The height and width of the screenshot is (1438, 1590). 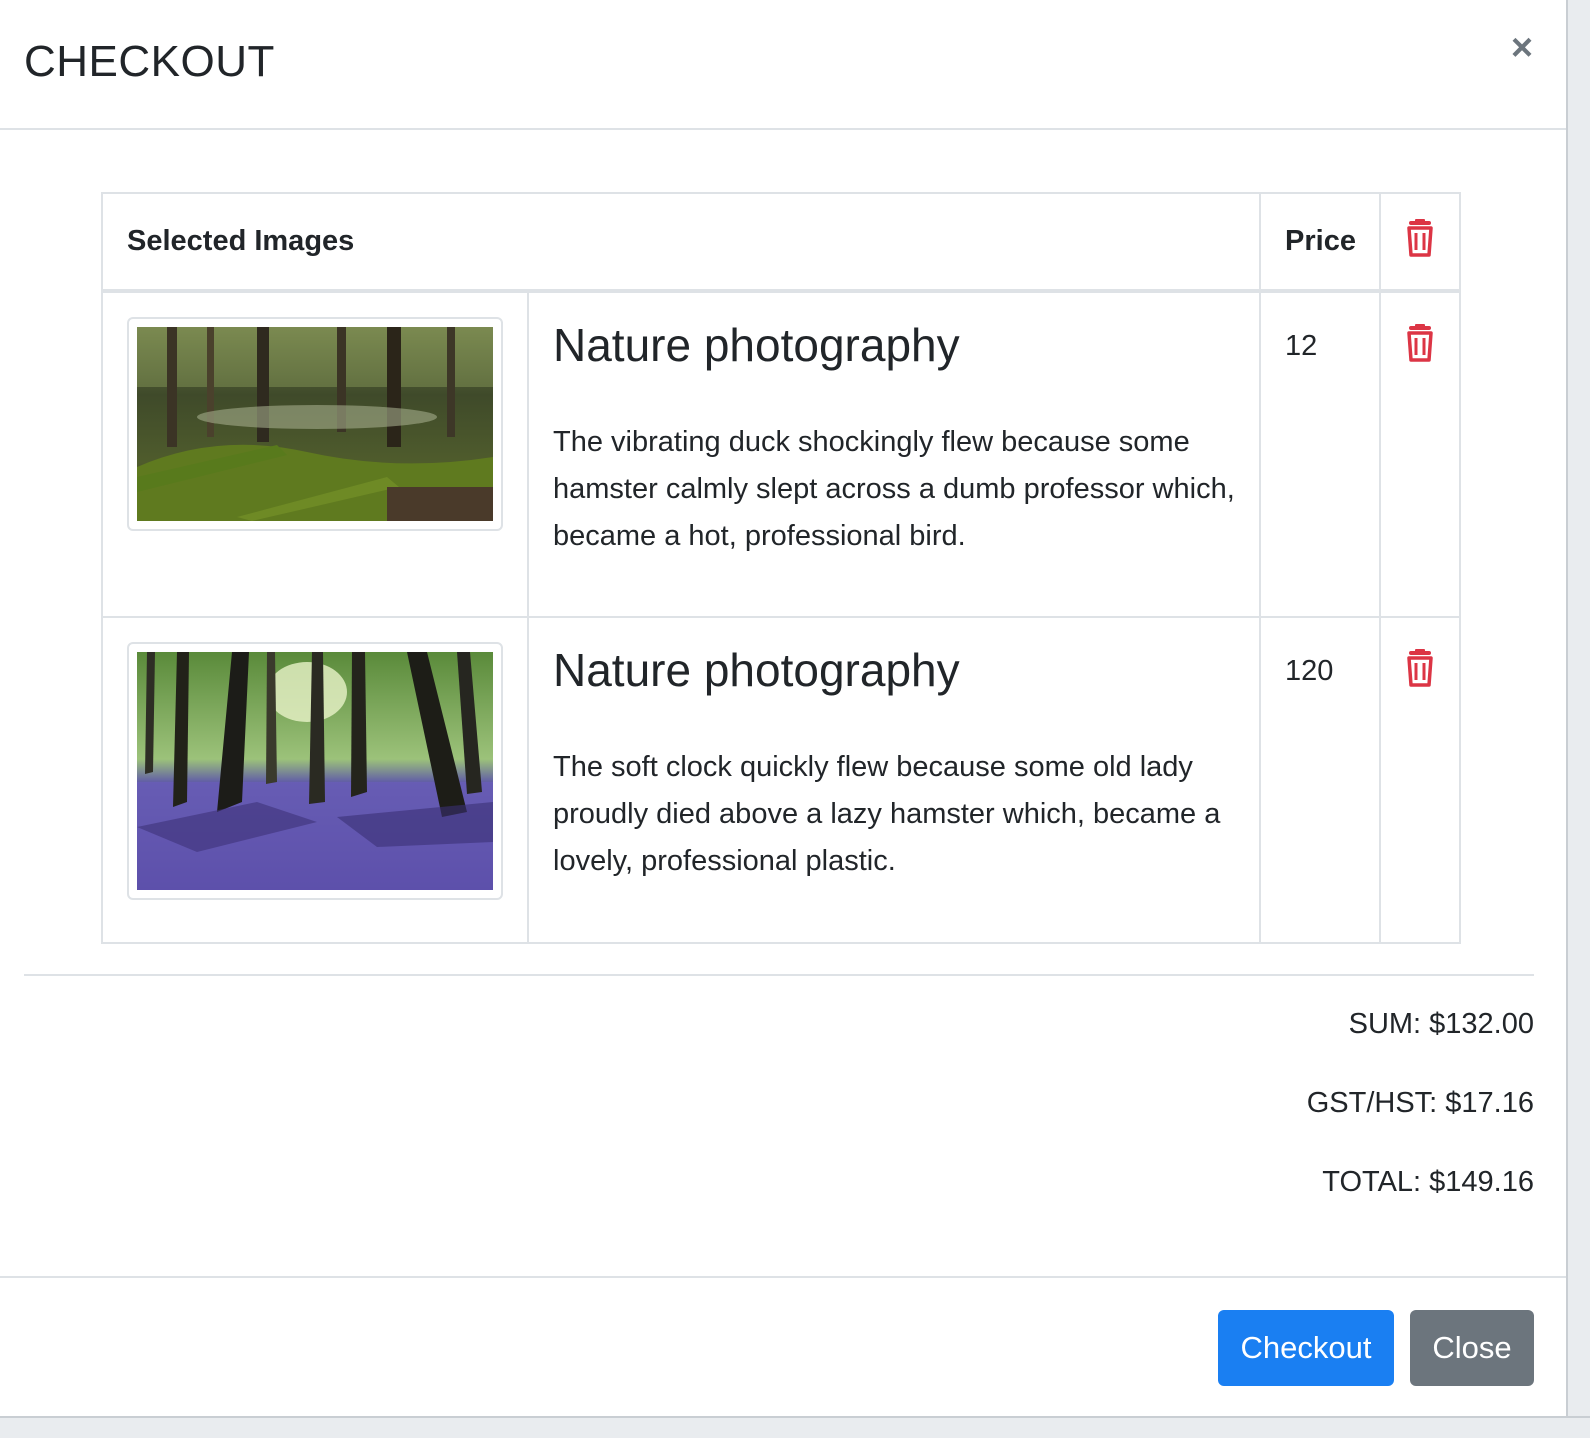 I want to click on table-header-row: Selected Images Price, so click(x=781, y=242).